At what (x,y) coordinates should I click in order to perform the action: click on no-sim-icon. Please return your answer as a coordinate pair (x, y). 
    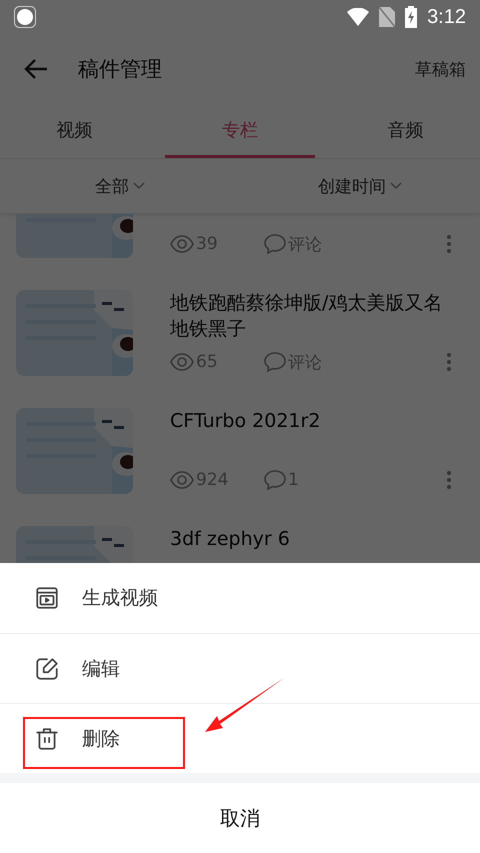
    Looking at the image, I should click on (387, 17).